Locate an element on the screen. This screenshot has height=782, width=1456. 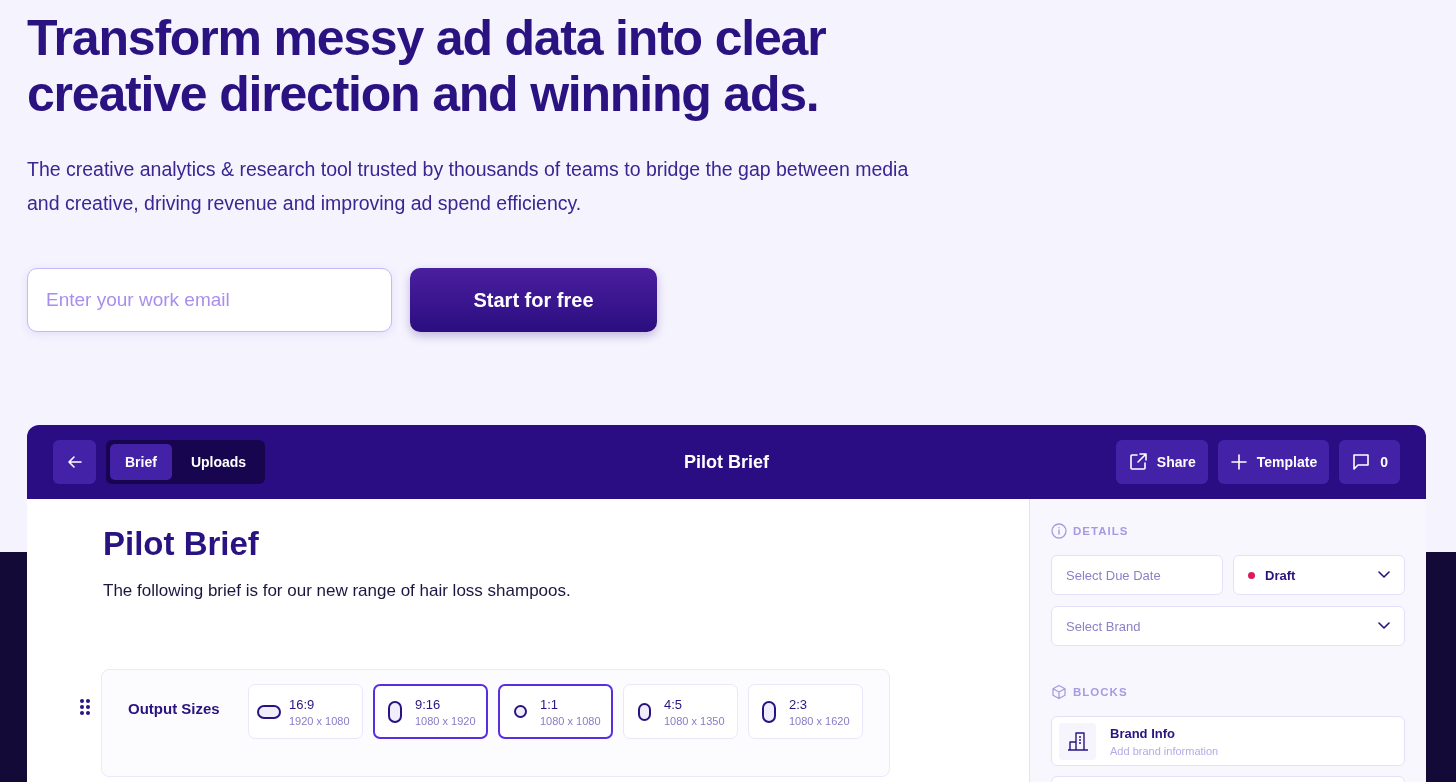
size-option: 1:1 1080 x 1080 is located at coordinates (555, 711).